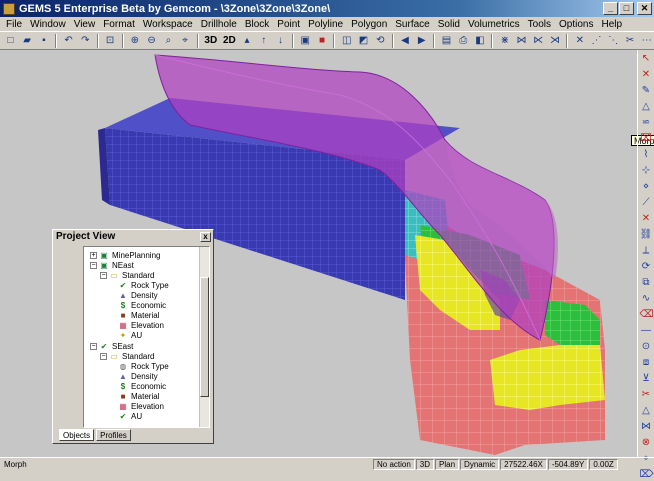 The height and width of the screenshot is (481, 654). What do you see at coordinates (127, 356) in the screenshot?
I see `tree-item-standard-2: − ▭ Standard` at bounding box center [127, 356].